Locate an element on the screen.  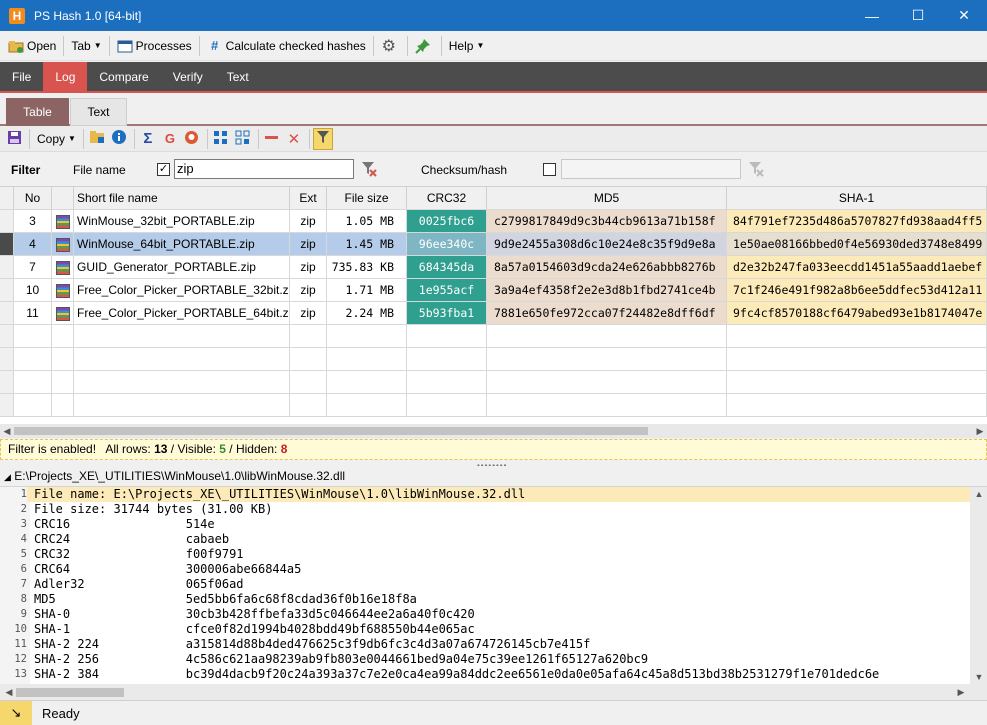
header-indicator is located at coordinates (7, 198).